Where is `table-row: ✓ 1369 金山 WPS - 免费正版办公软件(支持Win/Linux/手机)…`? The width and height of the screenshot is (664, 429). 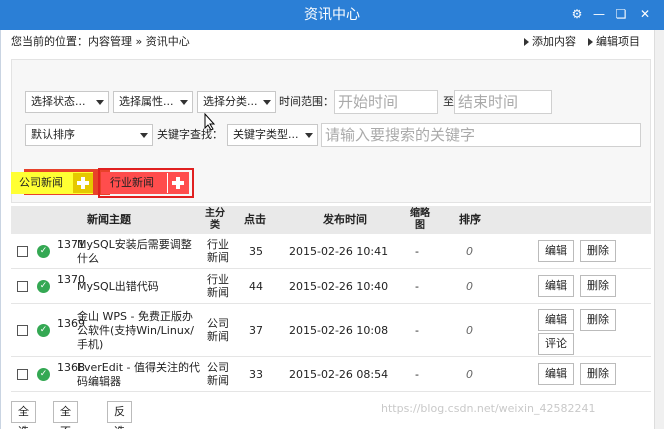
table-row: ✓ 1369 金山 WPS - 免费正版办公软件(支持Win/Linux/手机)… is located at coordinates (331, 331).